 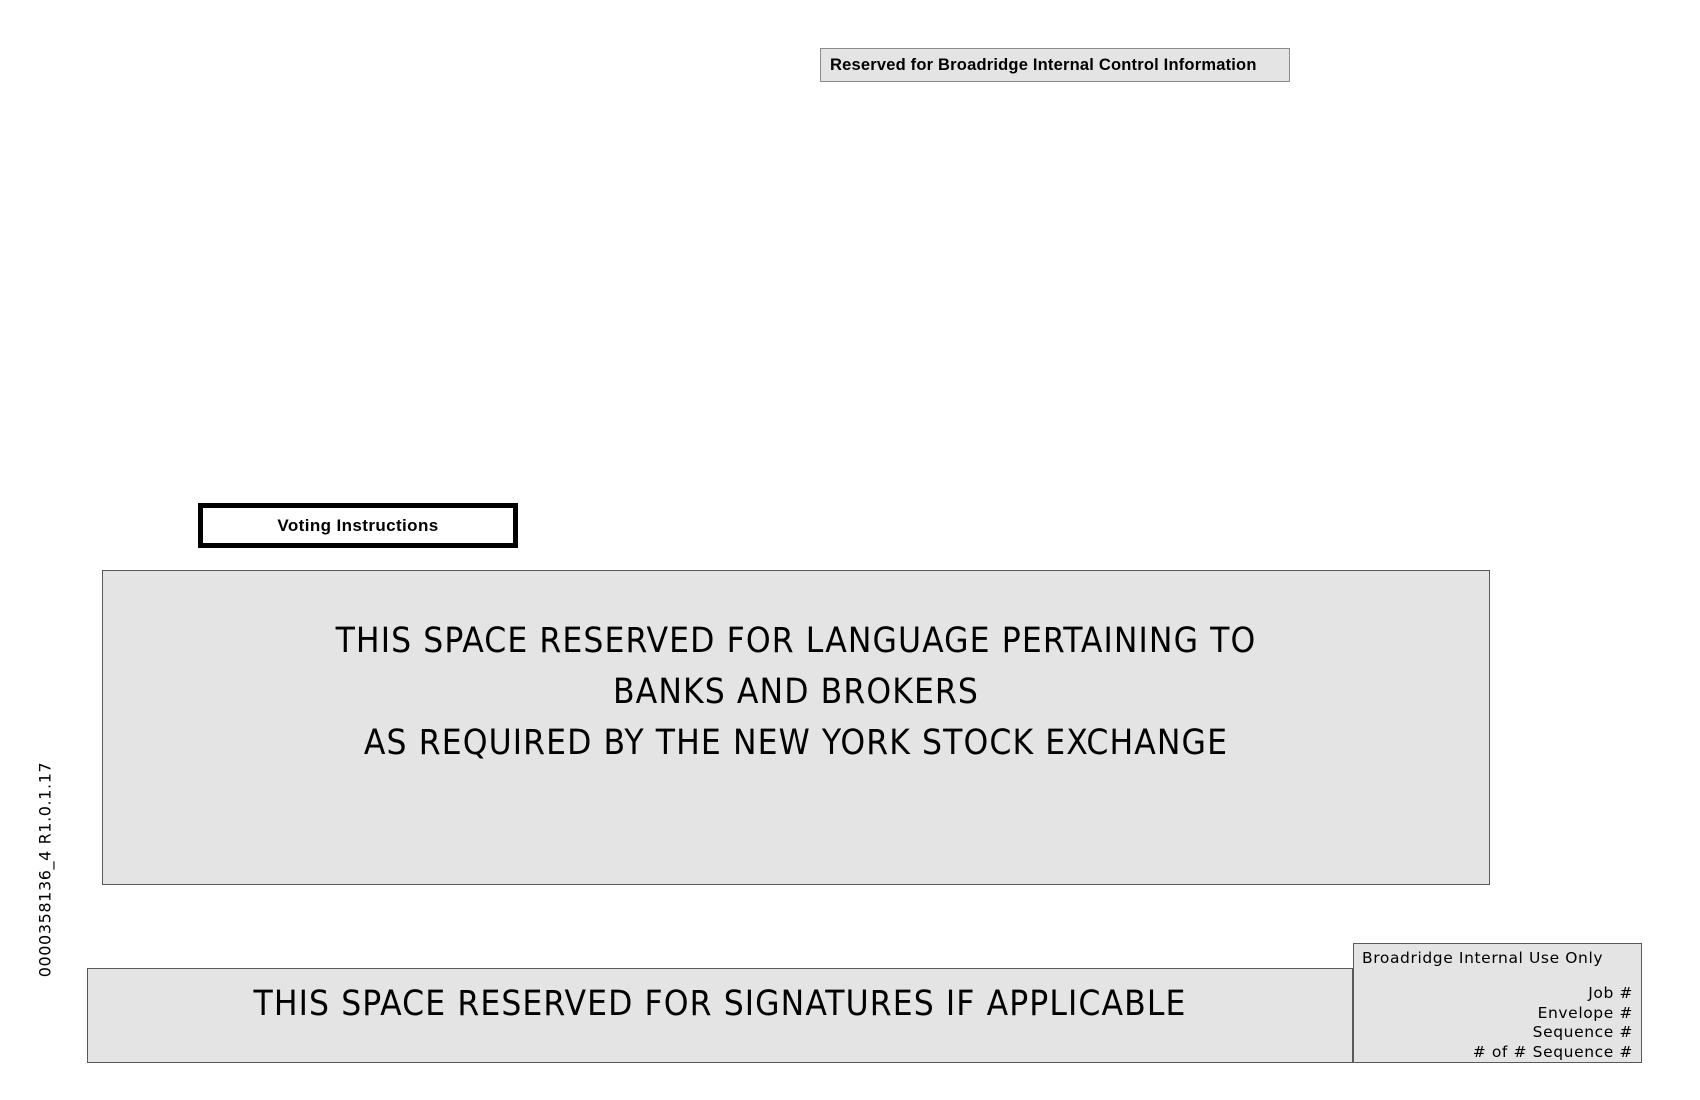 I want to click on voting-instructions-tab: Voting Instructions, so click(x=358, y=525).